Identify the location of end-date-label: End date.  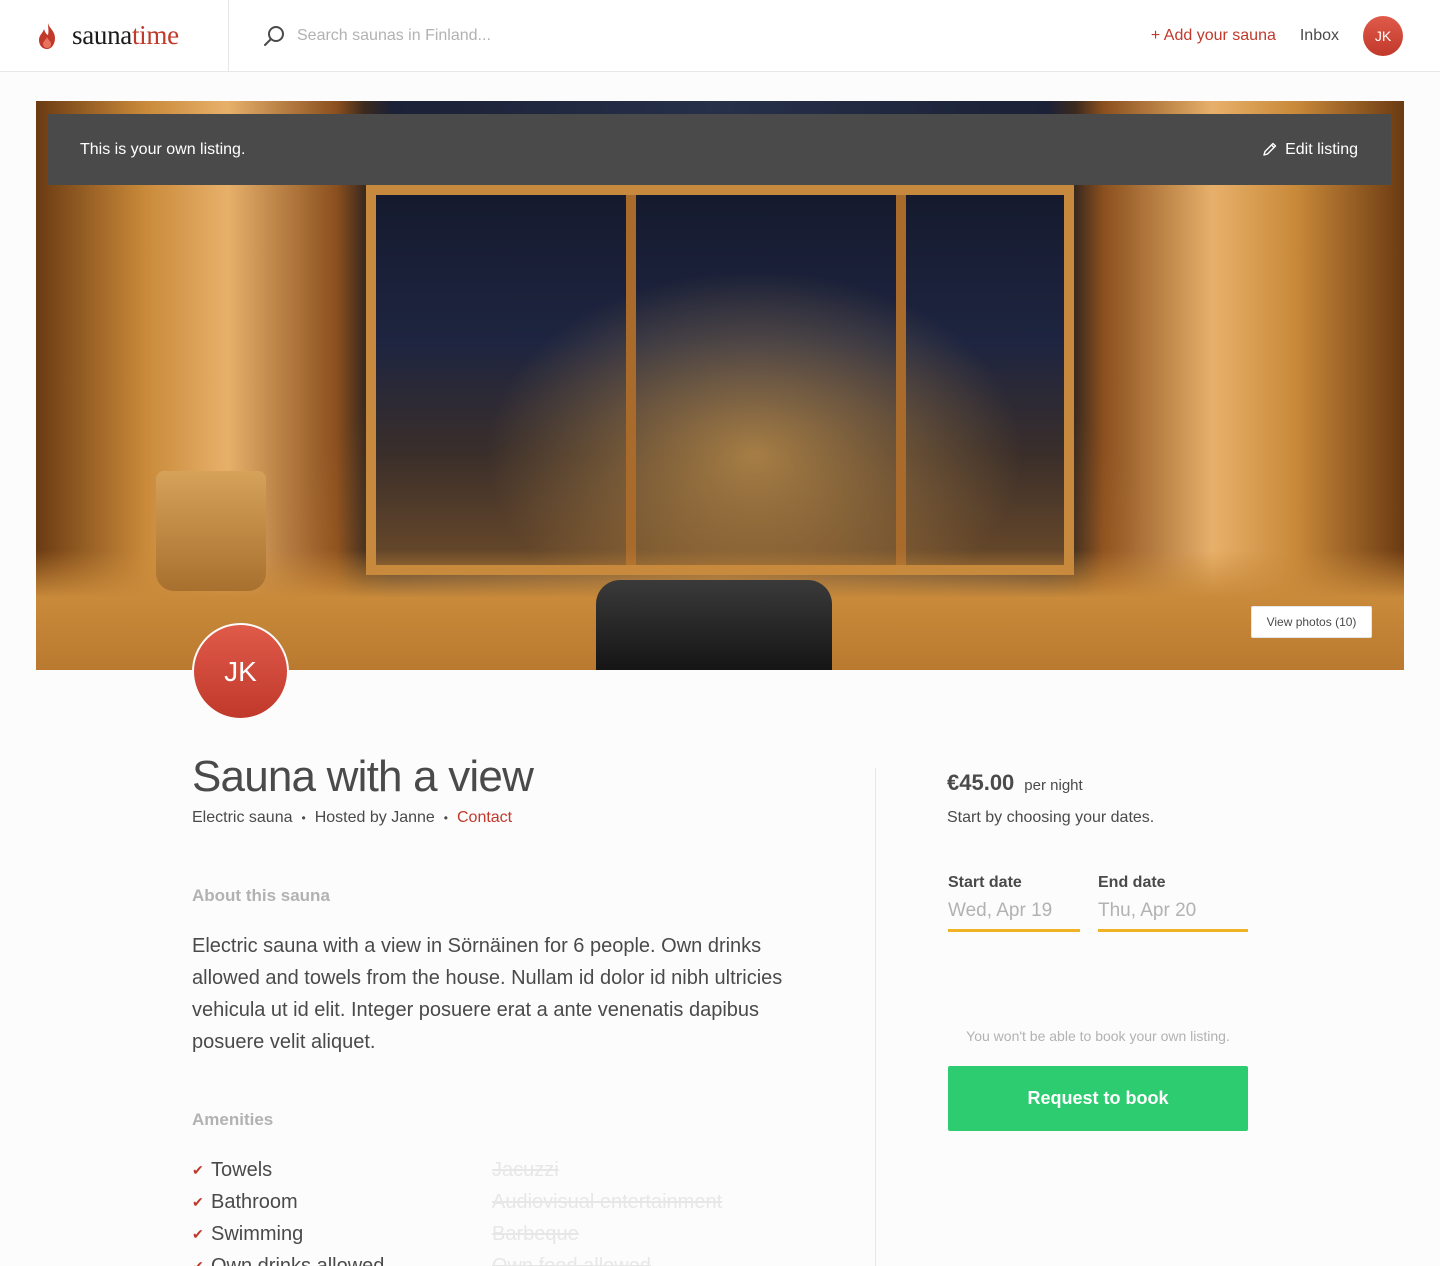
(1132, 882).